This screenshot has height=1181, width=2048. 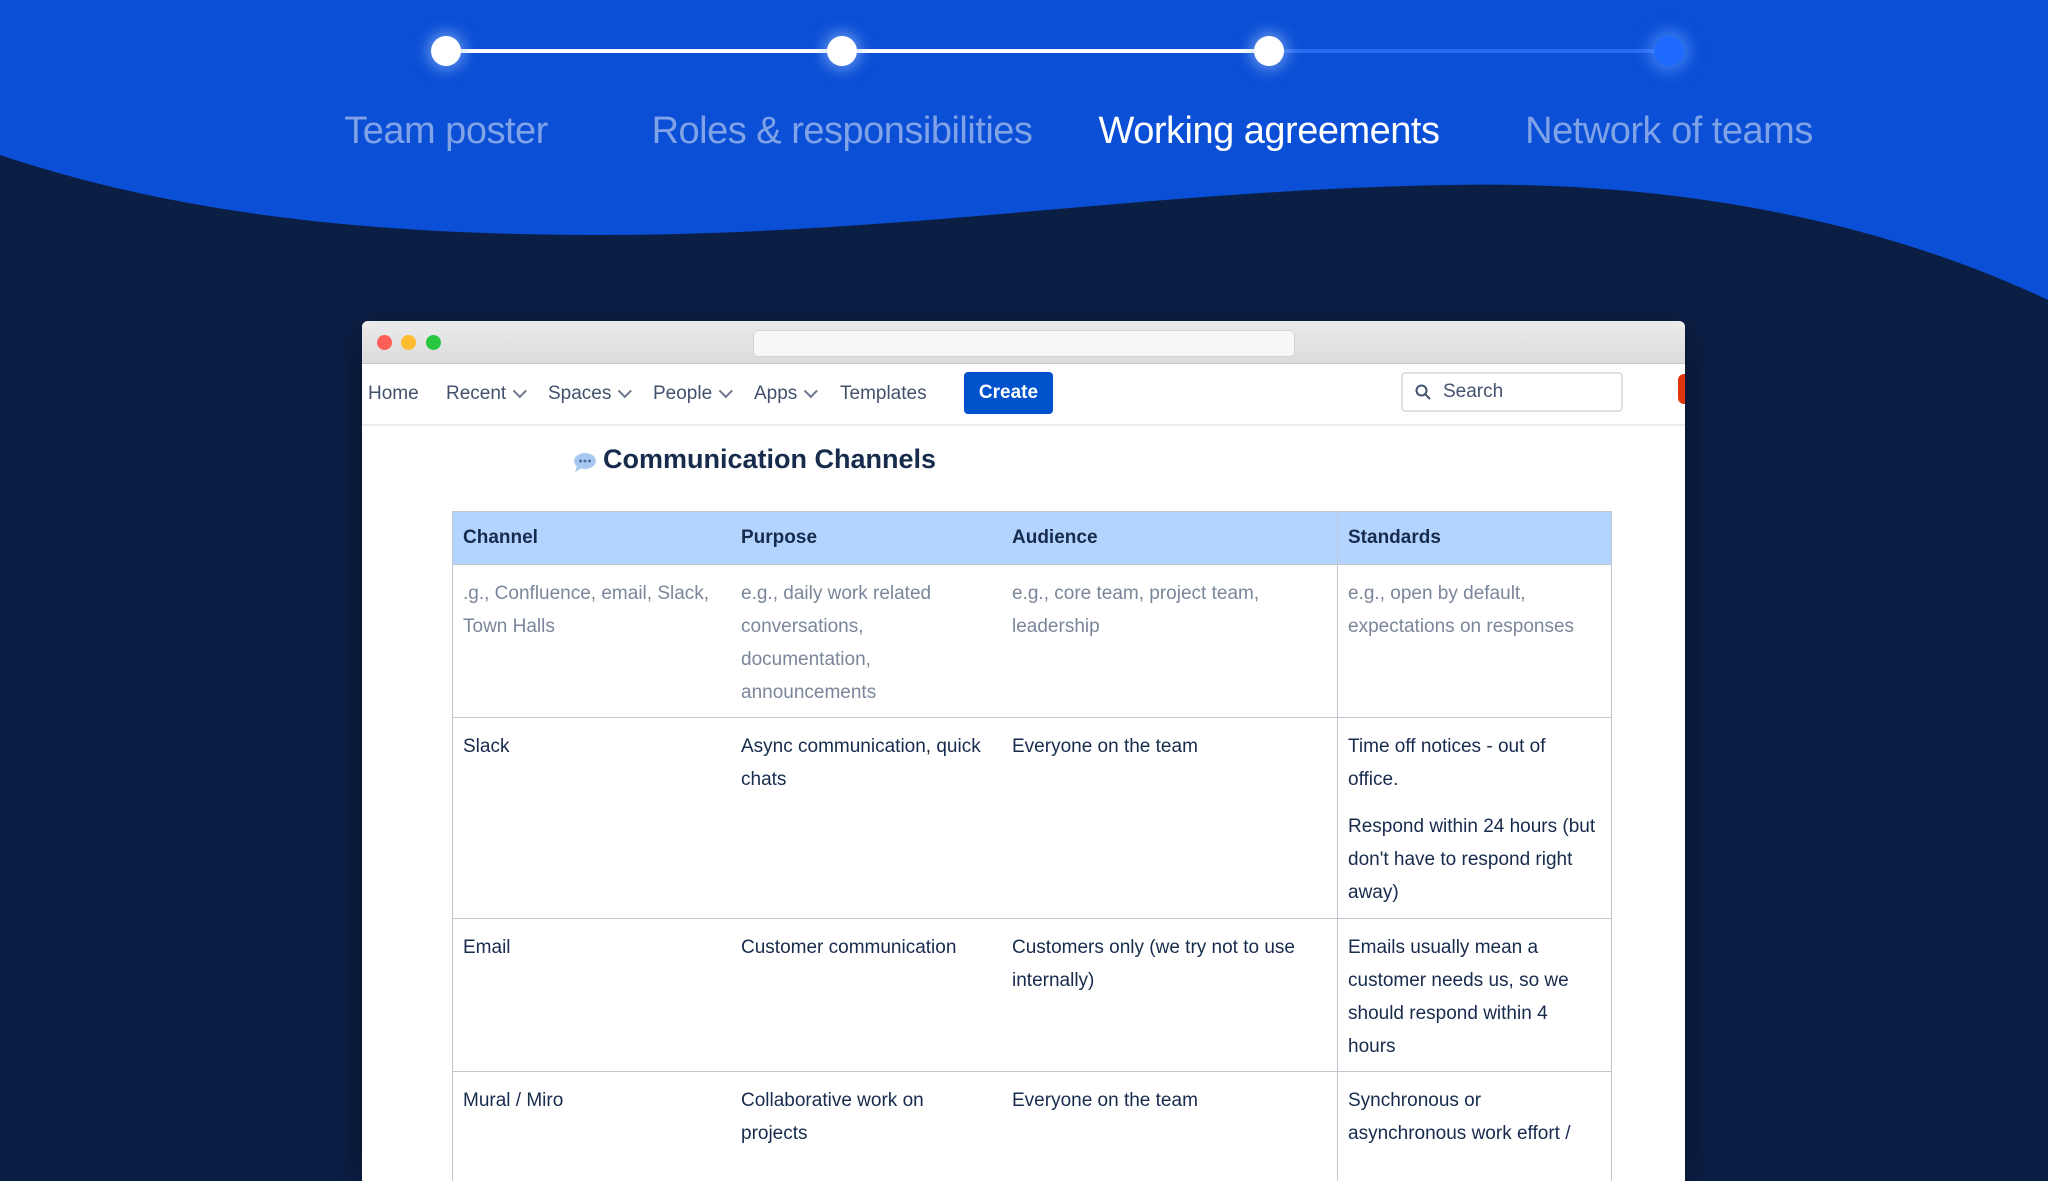 I want to click on stepper-track-complete, so click(x=858, y=51).